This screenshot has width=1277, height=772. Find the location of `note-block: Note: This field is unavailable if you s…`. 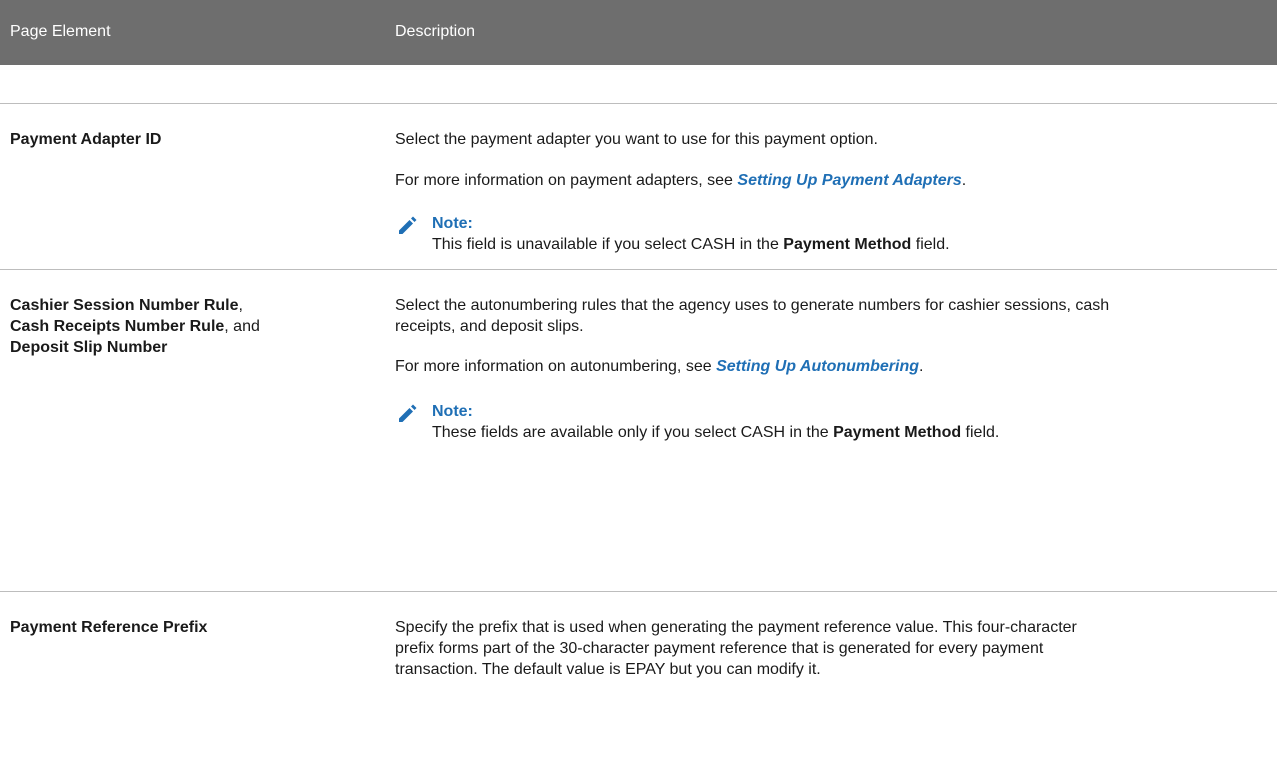

note-block: Note: This field is unavailable if you s… is located at coordinates (674, 234).